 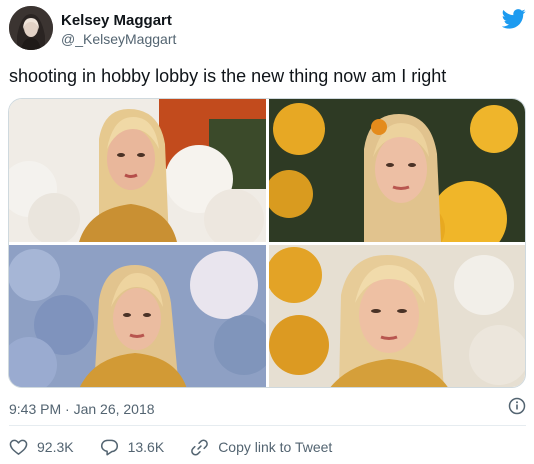 I want to click on copy-link-label: Copy link to Tweet, so click(x=275, y=447).